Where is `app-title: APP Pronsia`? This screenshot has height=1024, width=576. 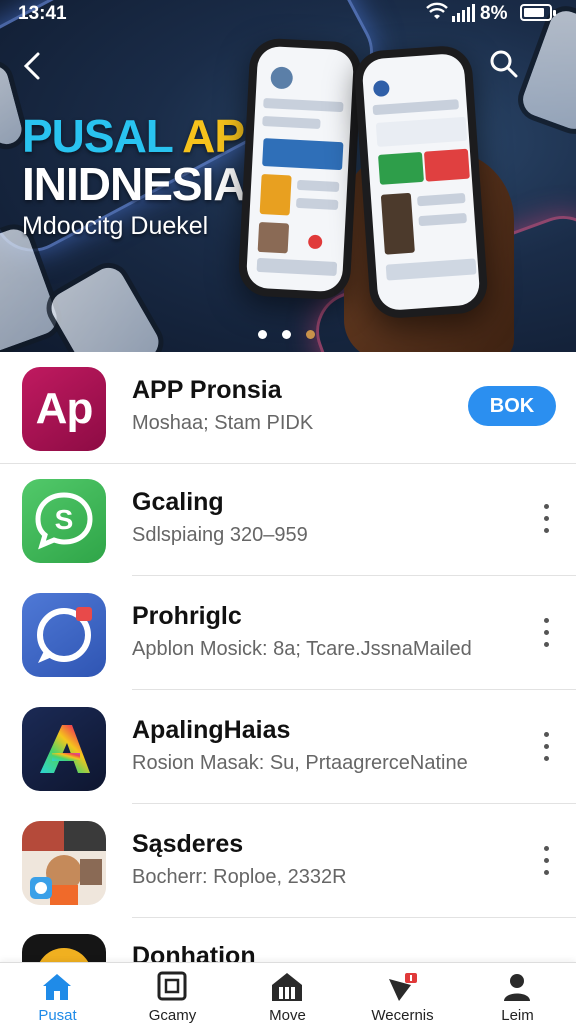 app-title: APP Pronsia is located at coordinates (207, 390).